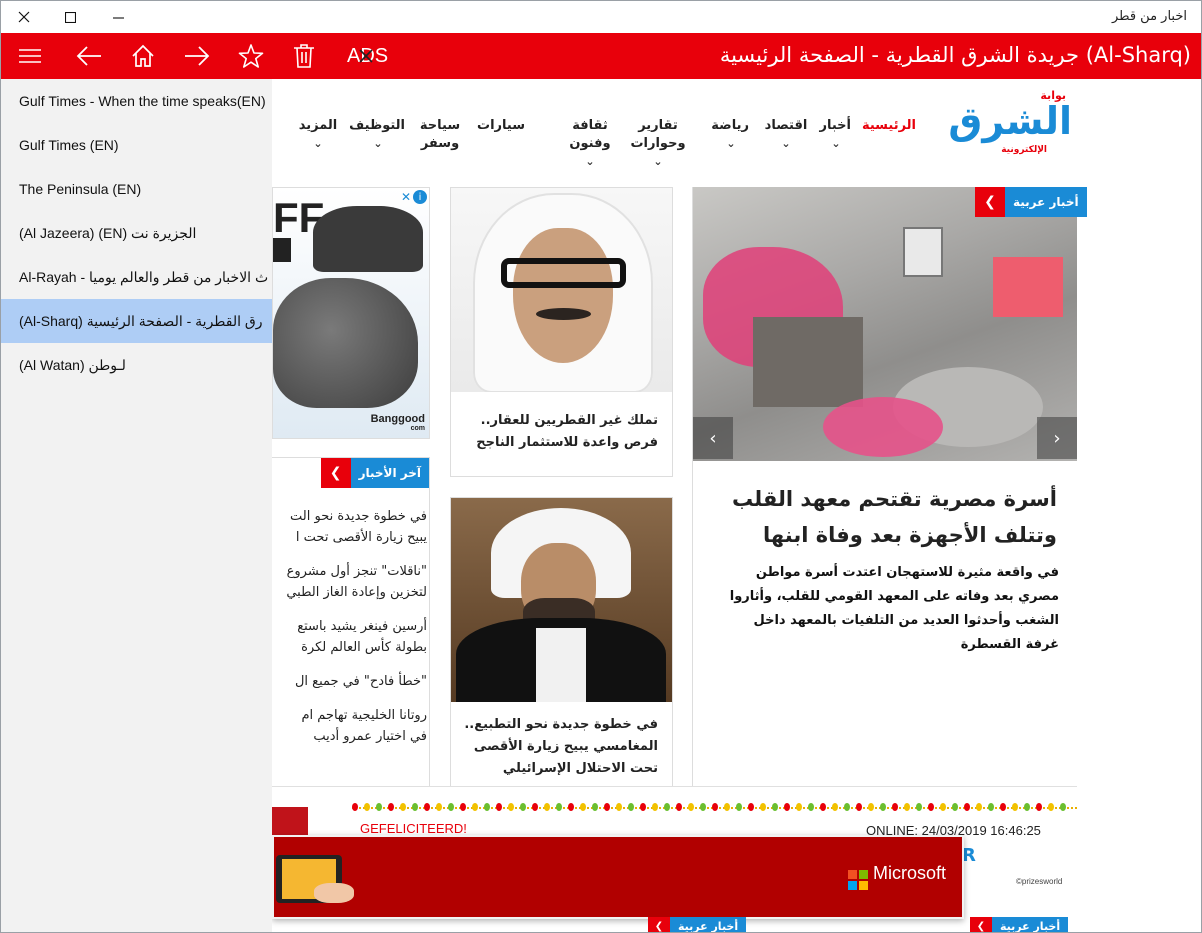 This screenshot has width=1202, height=933. I want to click on home-button, so click(143, 56).